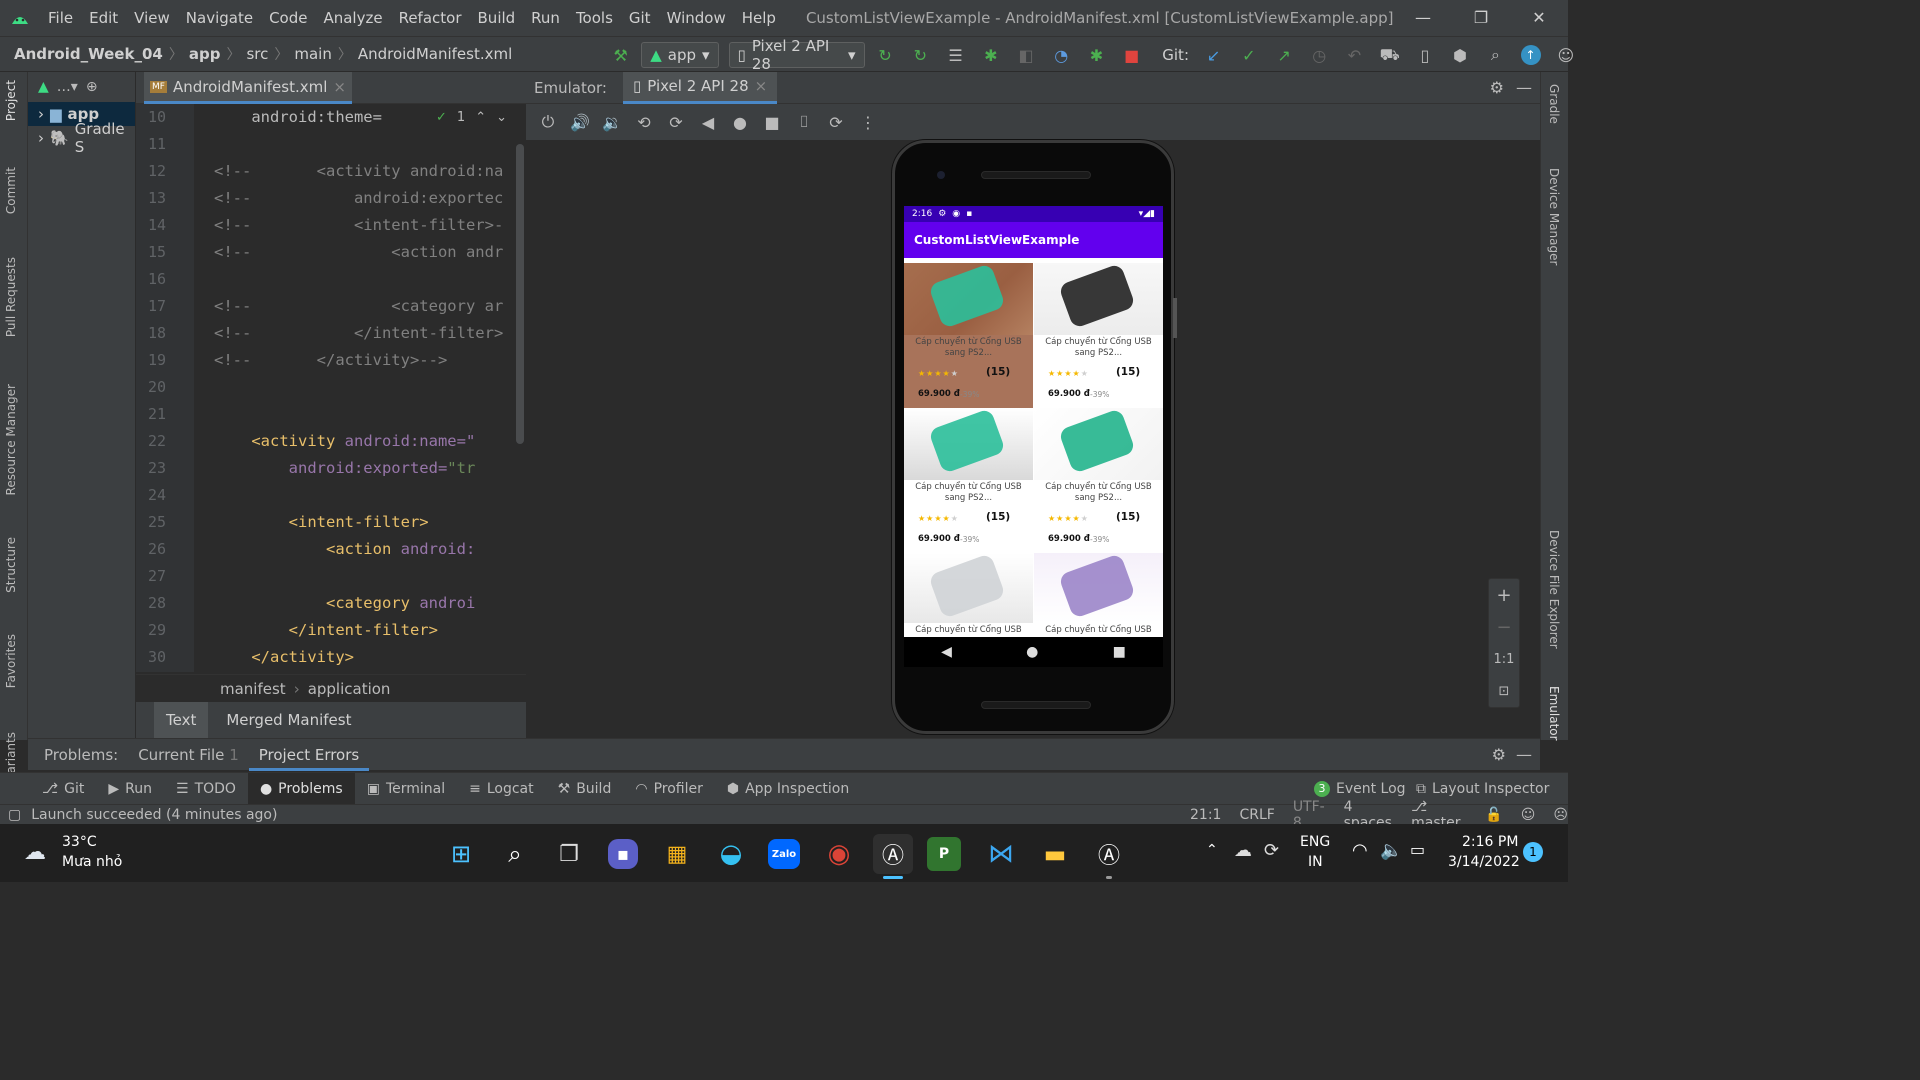  What do you see at coordinates (640, 18) in the screenshot?
I see `menu-git: Git` at bounding box center [640, 18].